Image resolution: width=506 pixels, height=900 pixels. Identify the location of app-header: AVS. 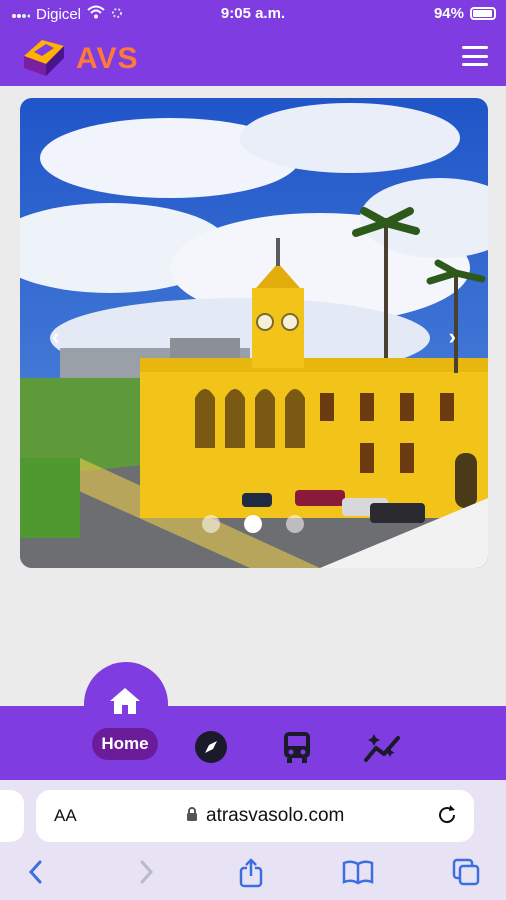
(253, 57).